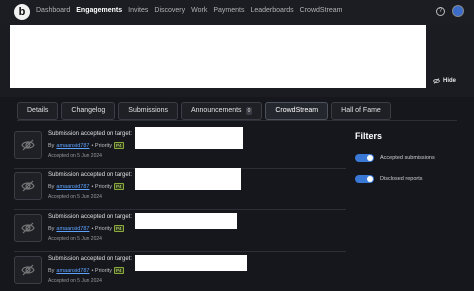 Image resolution: width=474 pixels, height=291 pixels. Describe the element at coordinates (99, 10) in the screenshot. I see `nav-item-engagements: Engagements` at that location.